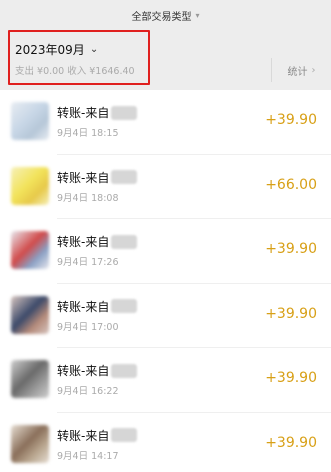  I want to click on transaction-row: 转账-来自 9月4日 17:26 +39.90, so click(165, 251).